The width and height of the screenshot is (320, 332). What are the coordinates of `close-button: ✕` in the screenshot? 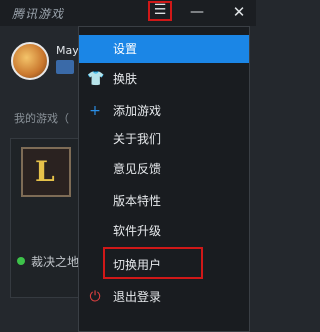 It's located at (239, 12).